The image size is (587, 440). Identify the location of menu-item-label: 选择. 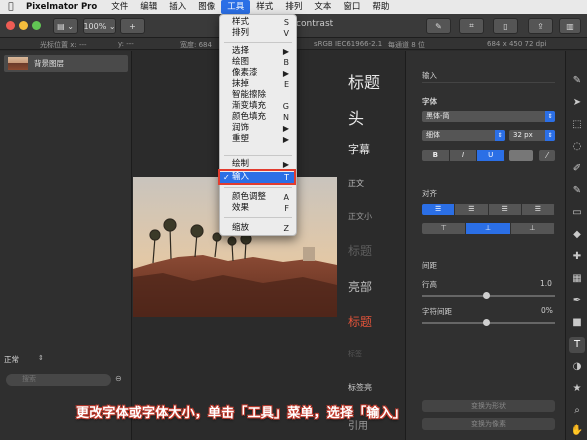
(241, 51).